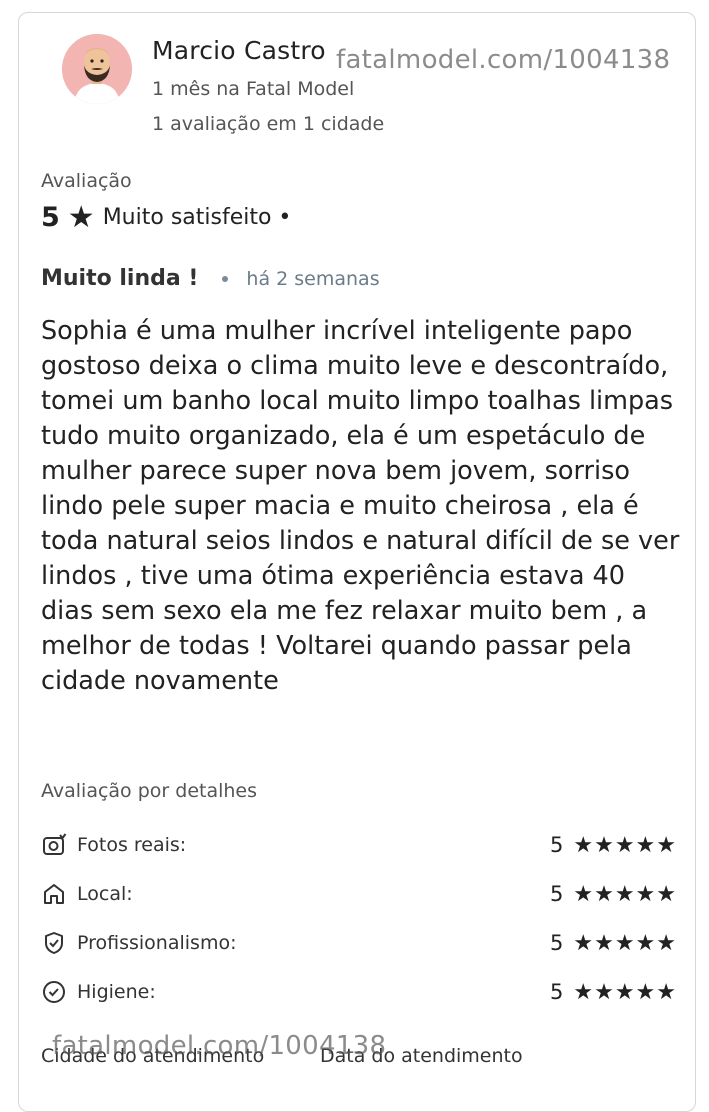  I want to click on detail-label: Profissionalismo:, so click(157, 943).